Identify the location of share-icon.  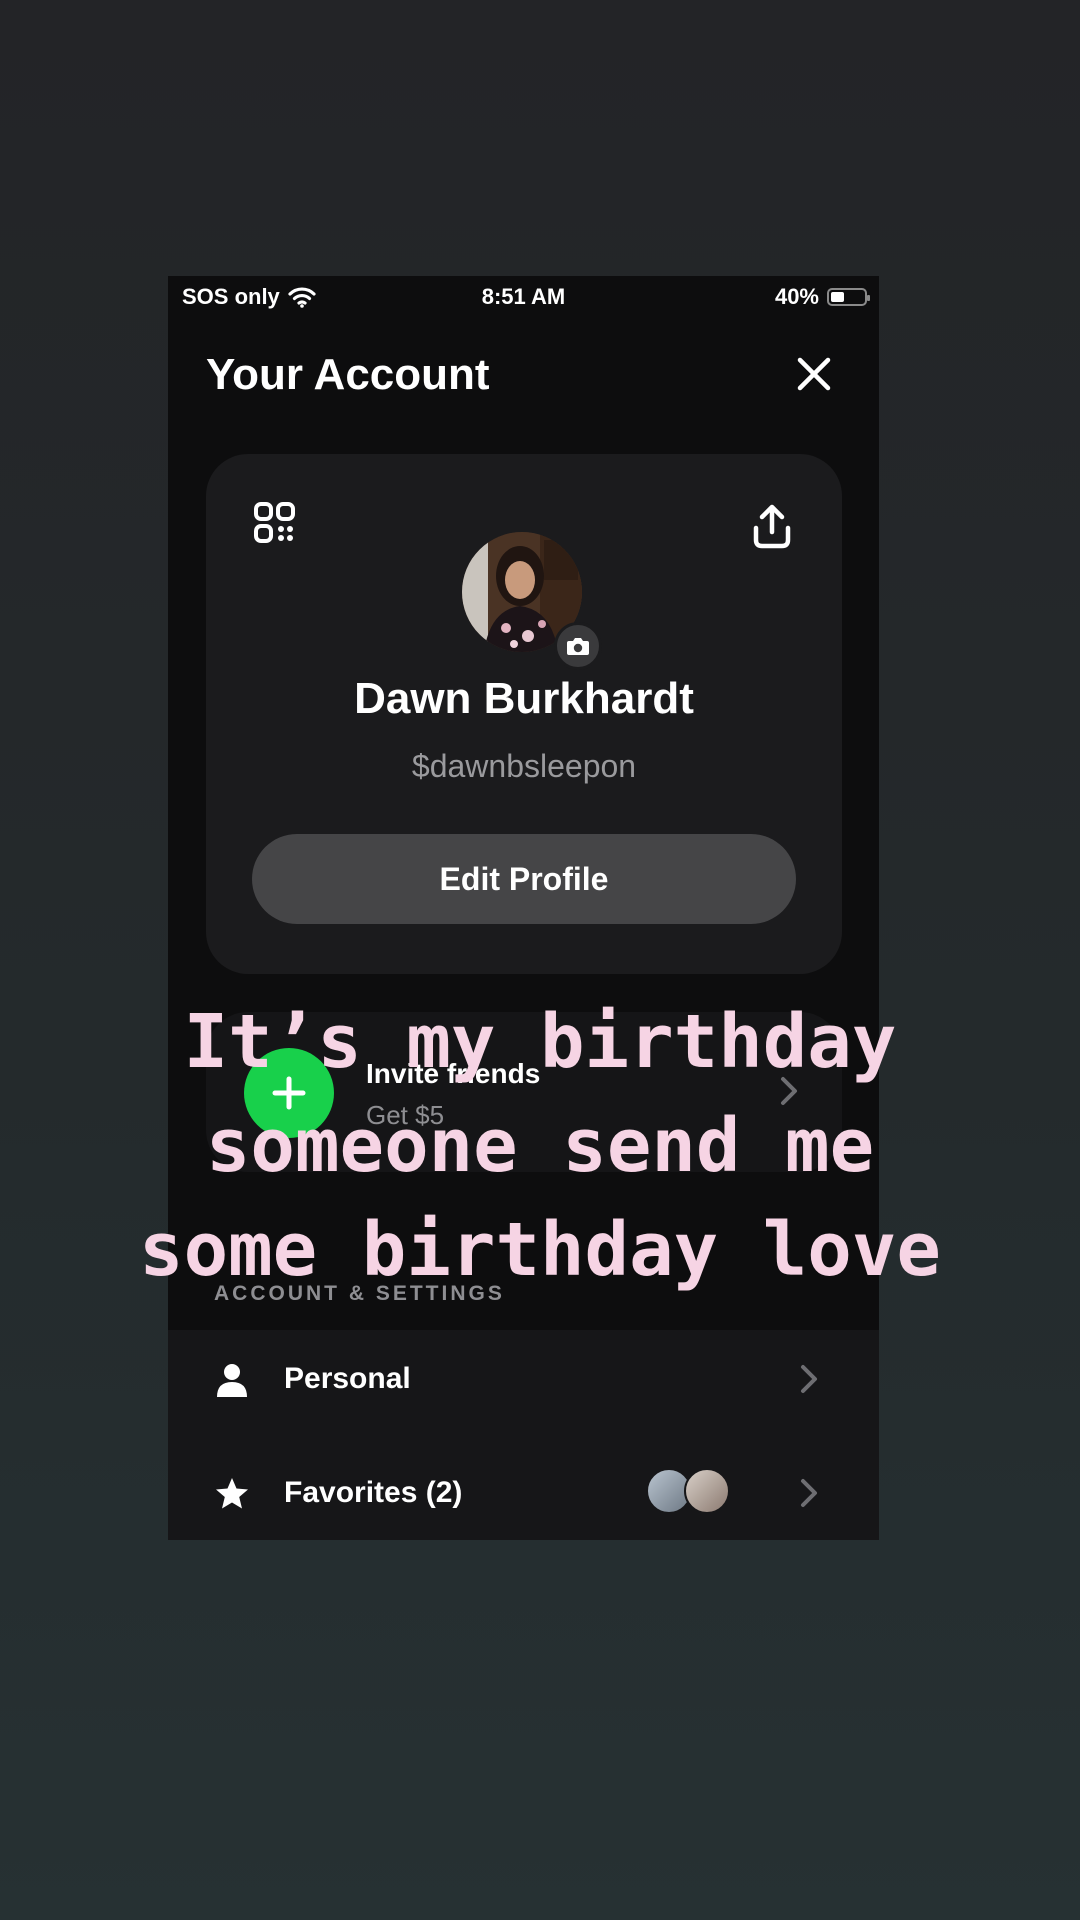
(772, 526).